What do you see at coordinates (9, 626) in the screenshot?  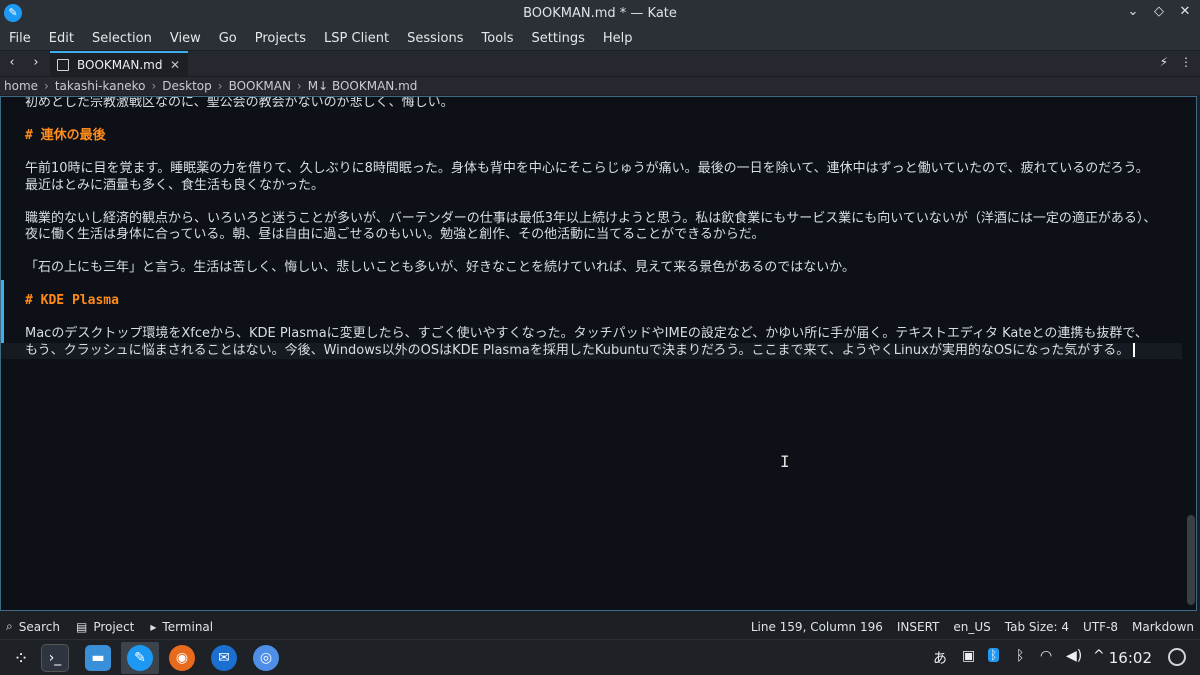 I see `search-icon: ⌕` at bounding box center [9, 626].